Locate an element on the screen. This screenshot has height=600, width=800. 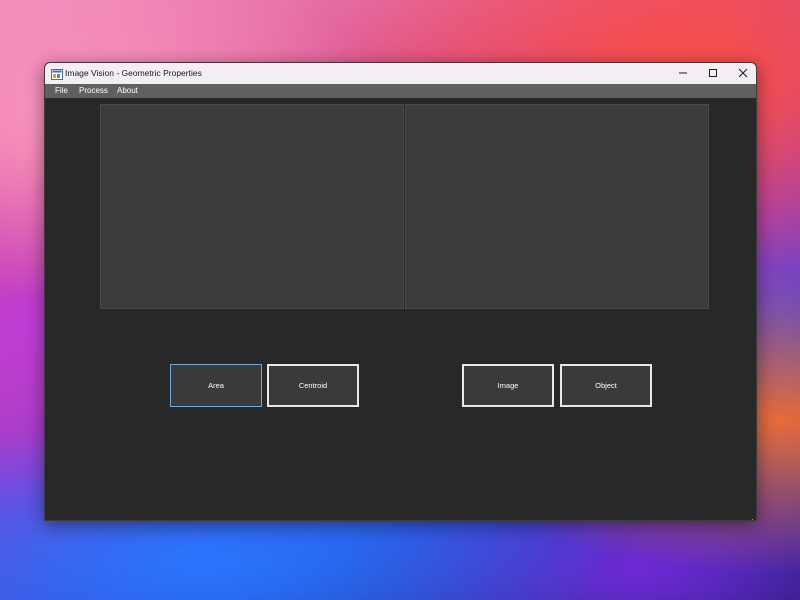
title-bar: Image Vision - Geometric Properties is located at coordinates (400, 73).